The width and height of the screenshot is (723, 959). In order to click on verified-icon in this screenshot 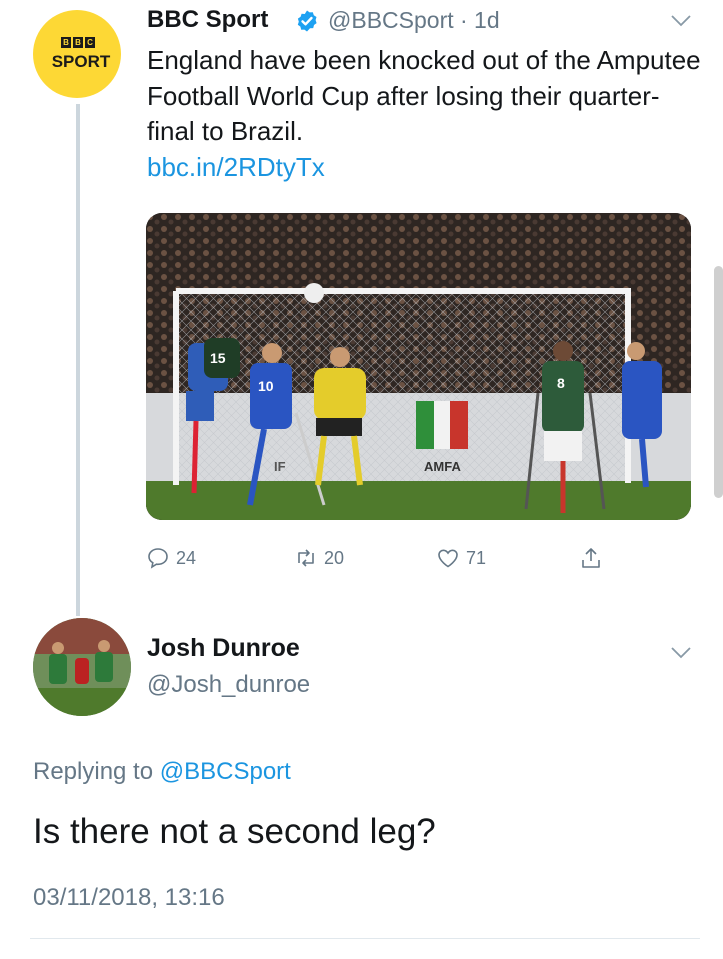, I will do `click(307, 21)`.